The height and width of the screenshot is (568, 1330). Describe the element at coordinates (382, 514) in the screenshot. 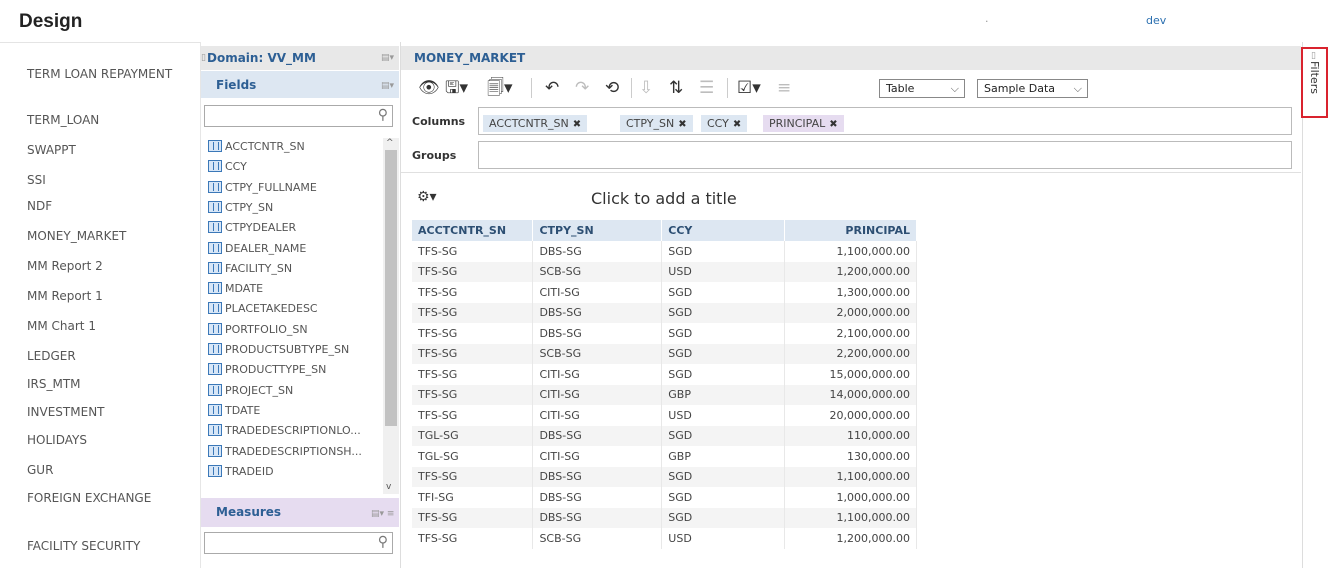

I see `measures-menu-icon: ▤▾ ≡` at that location.